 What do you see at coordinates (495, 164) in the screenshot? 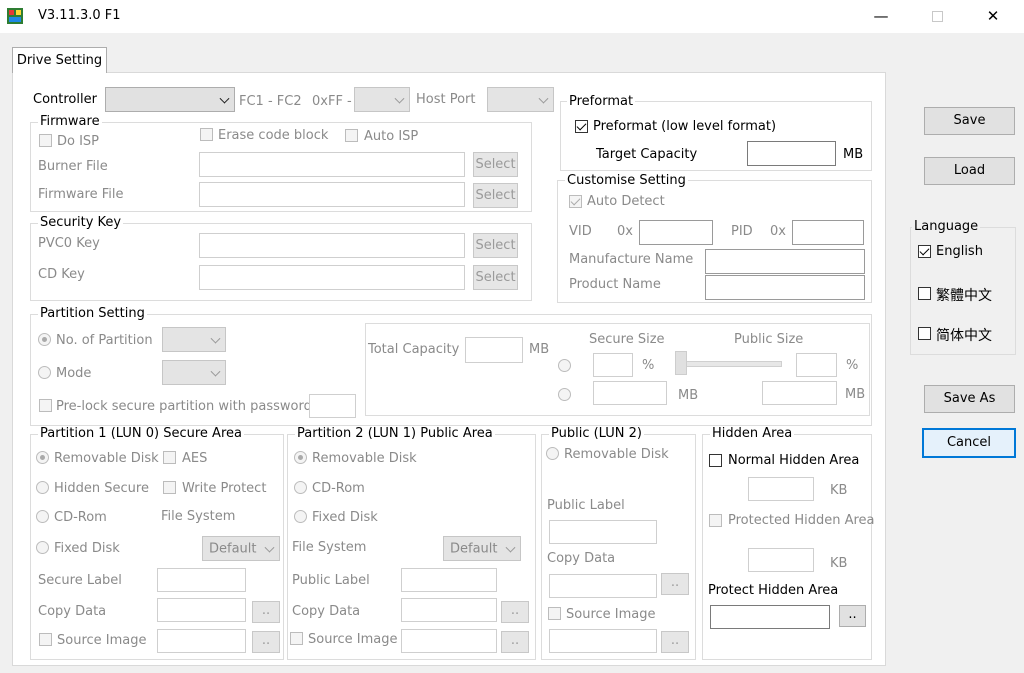
I see `burner-select-button: Select` at bounding box center [495, 164].